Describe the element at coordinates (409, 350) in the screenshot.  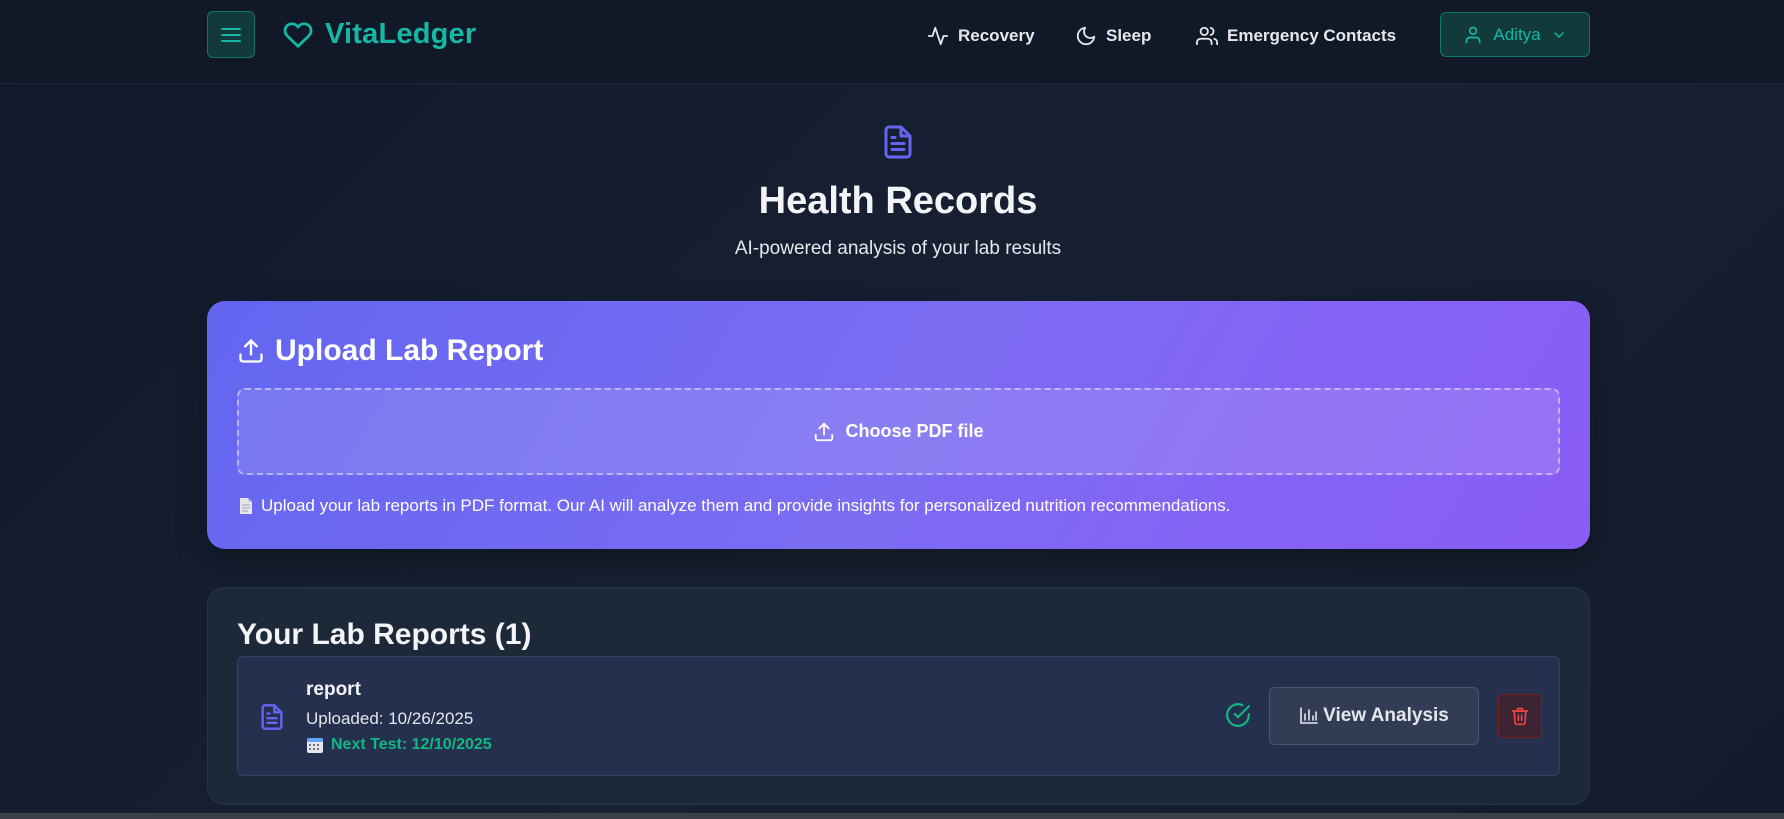
I see `upload-title-text: Upload Lab Report` at that location.